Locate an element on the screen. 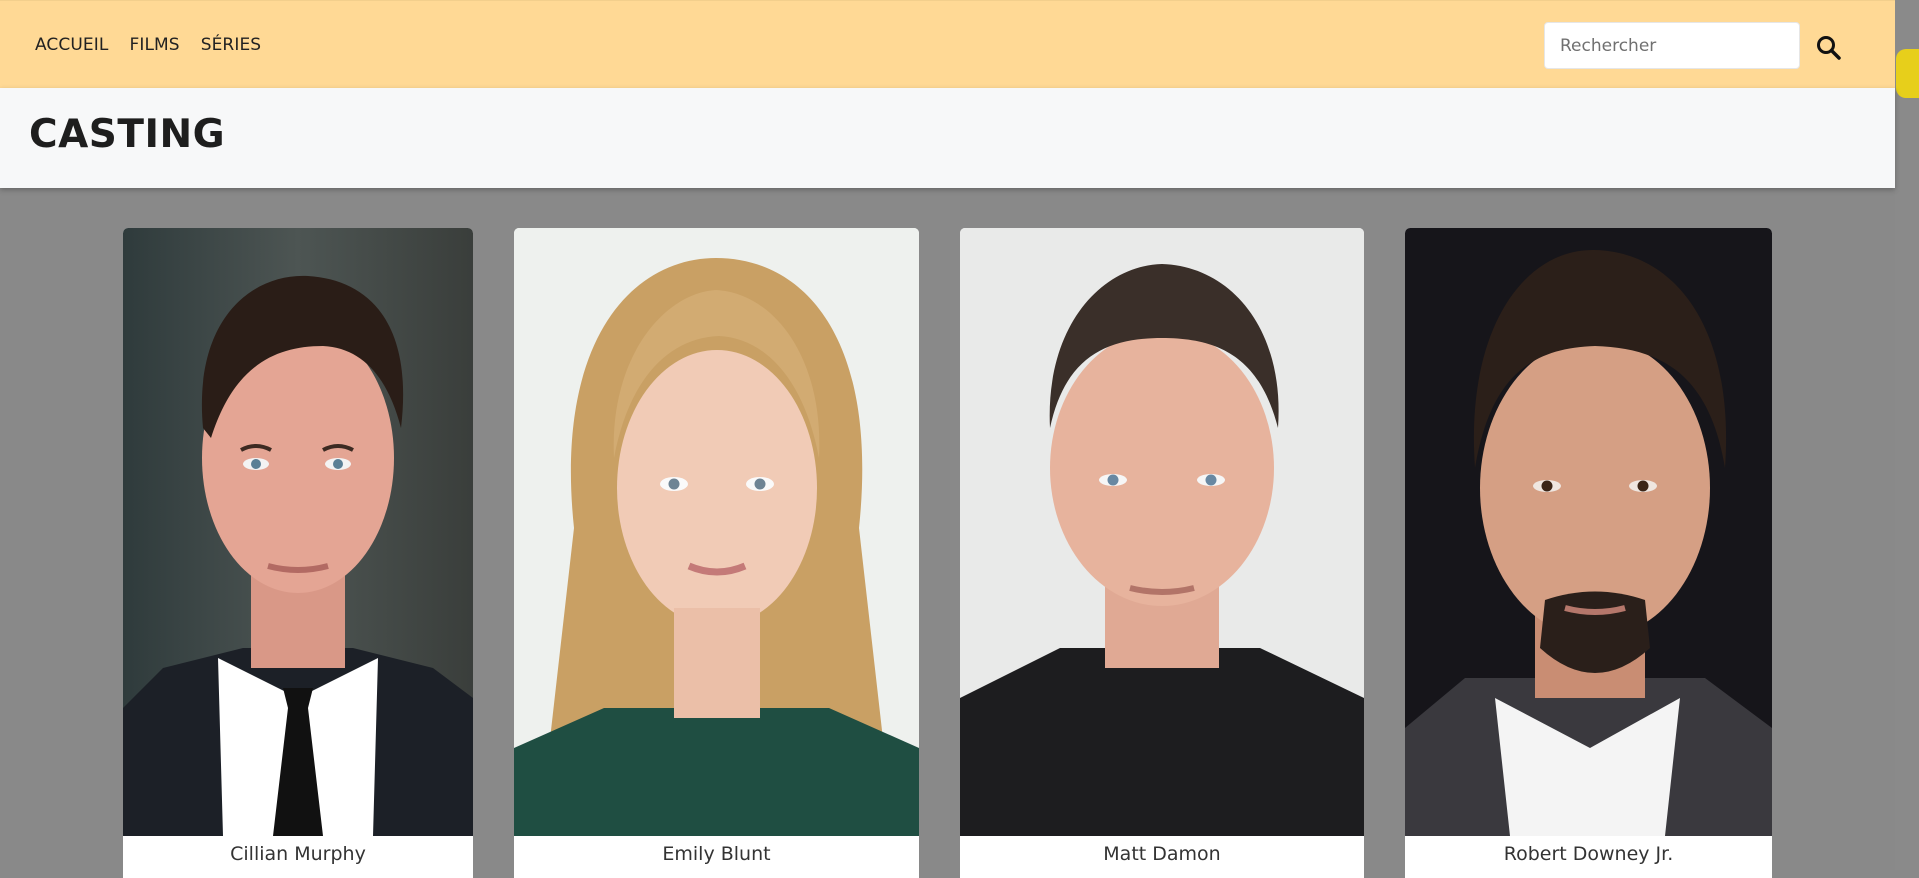 This screenshot has width=1919, height=878. page-header: CASTING is located at coordinates (947, 138).